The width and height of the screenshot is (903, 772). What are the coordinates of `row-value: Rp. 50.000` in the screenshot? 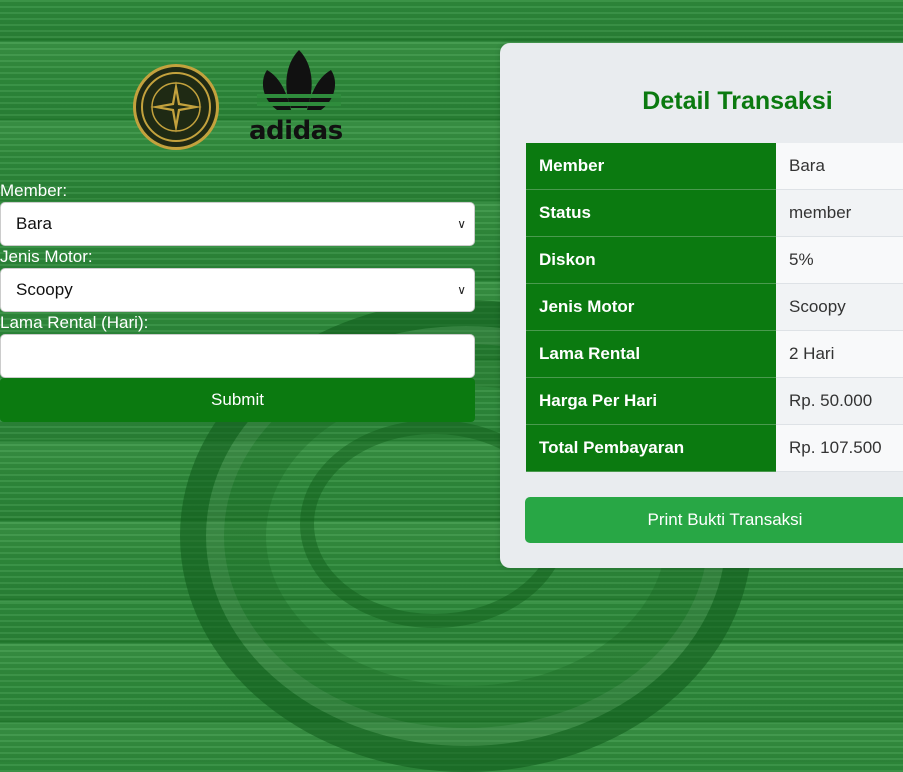 It's located at (839, 401).